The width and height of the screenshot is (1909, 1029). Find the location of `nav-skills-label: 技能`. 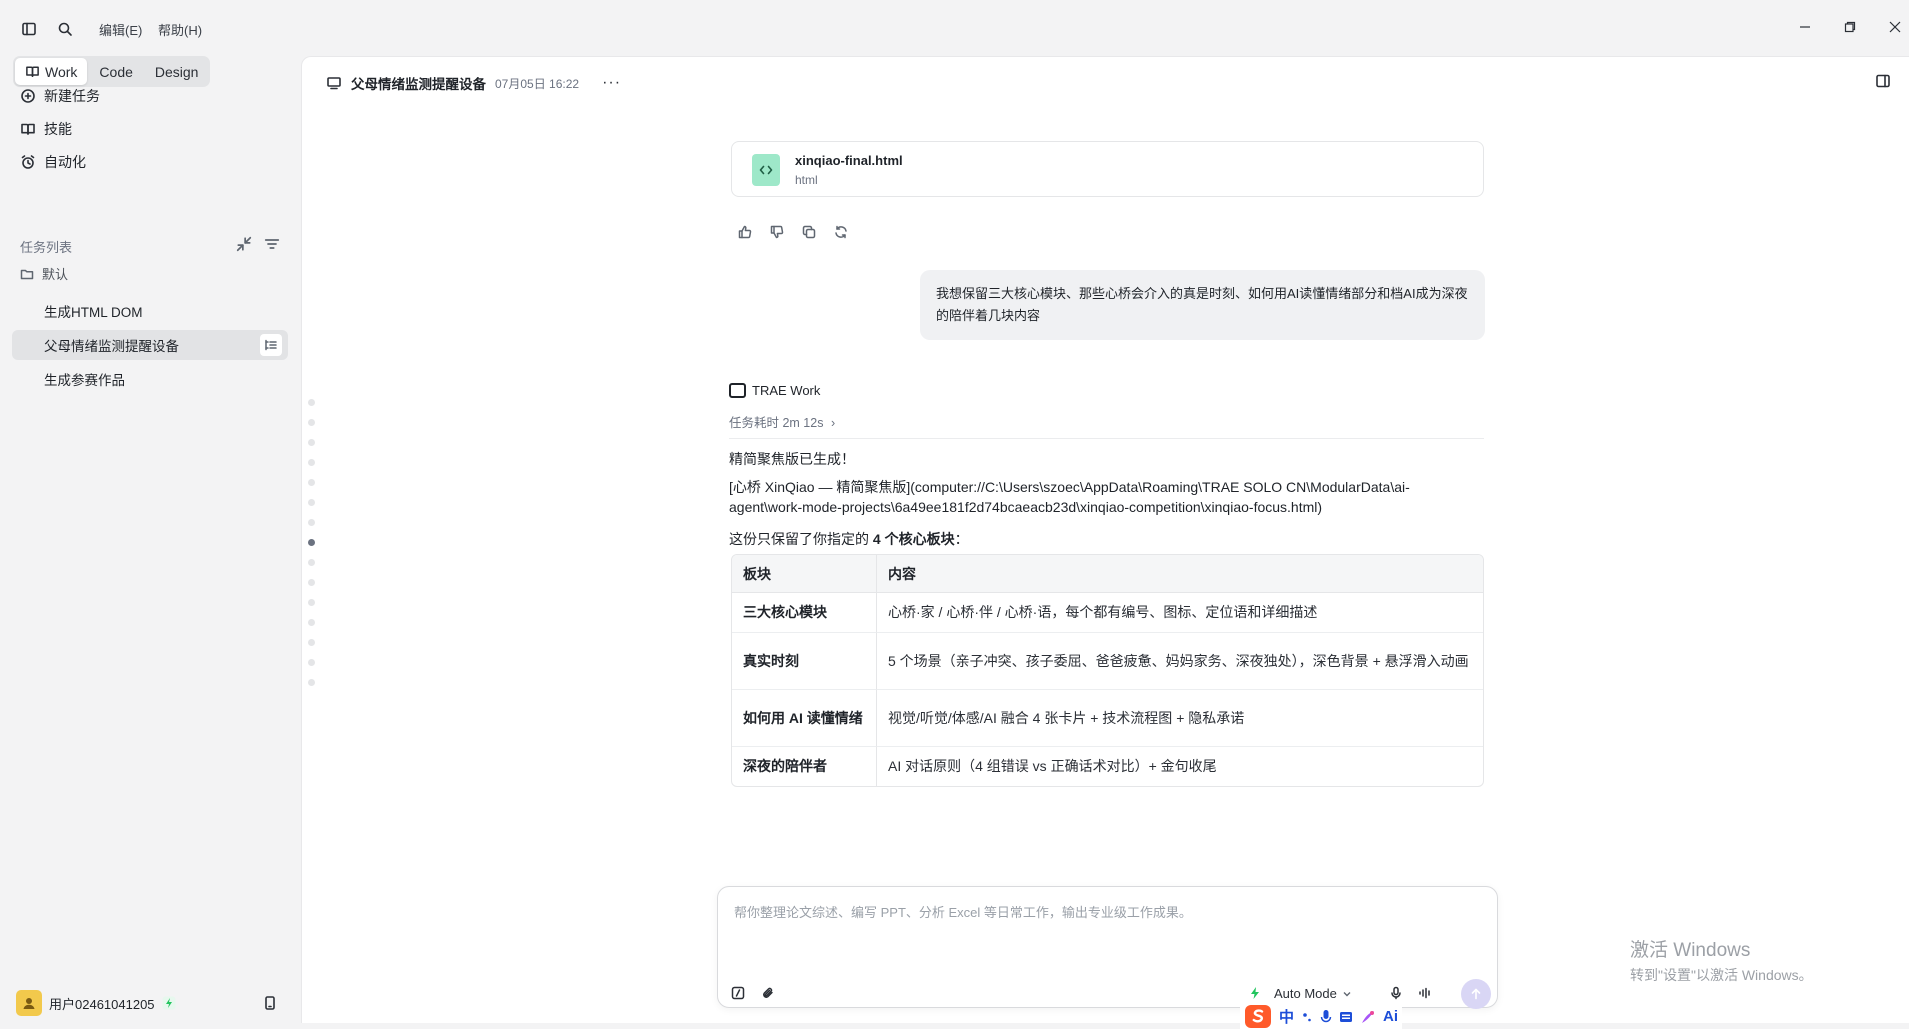

nav-skills-label: 技能 is located at coordinates (58, 129).